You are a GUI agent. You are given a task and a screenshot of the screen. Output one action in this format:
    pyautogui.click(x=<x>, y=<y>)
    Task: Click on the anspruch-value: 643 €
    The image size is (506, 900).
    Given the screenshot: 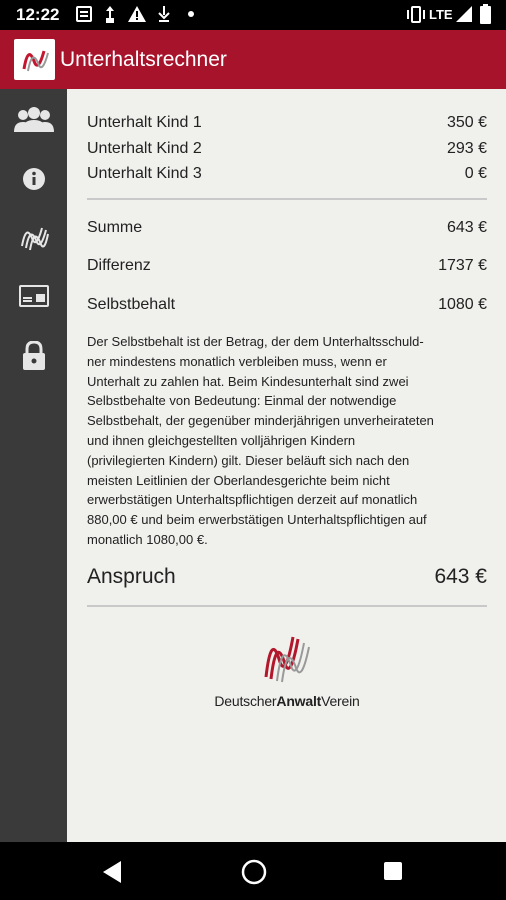 What is the action you would take?
    pyautogui.click(x=460, y=576)
    